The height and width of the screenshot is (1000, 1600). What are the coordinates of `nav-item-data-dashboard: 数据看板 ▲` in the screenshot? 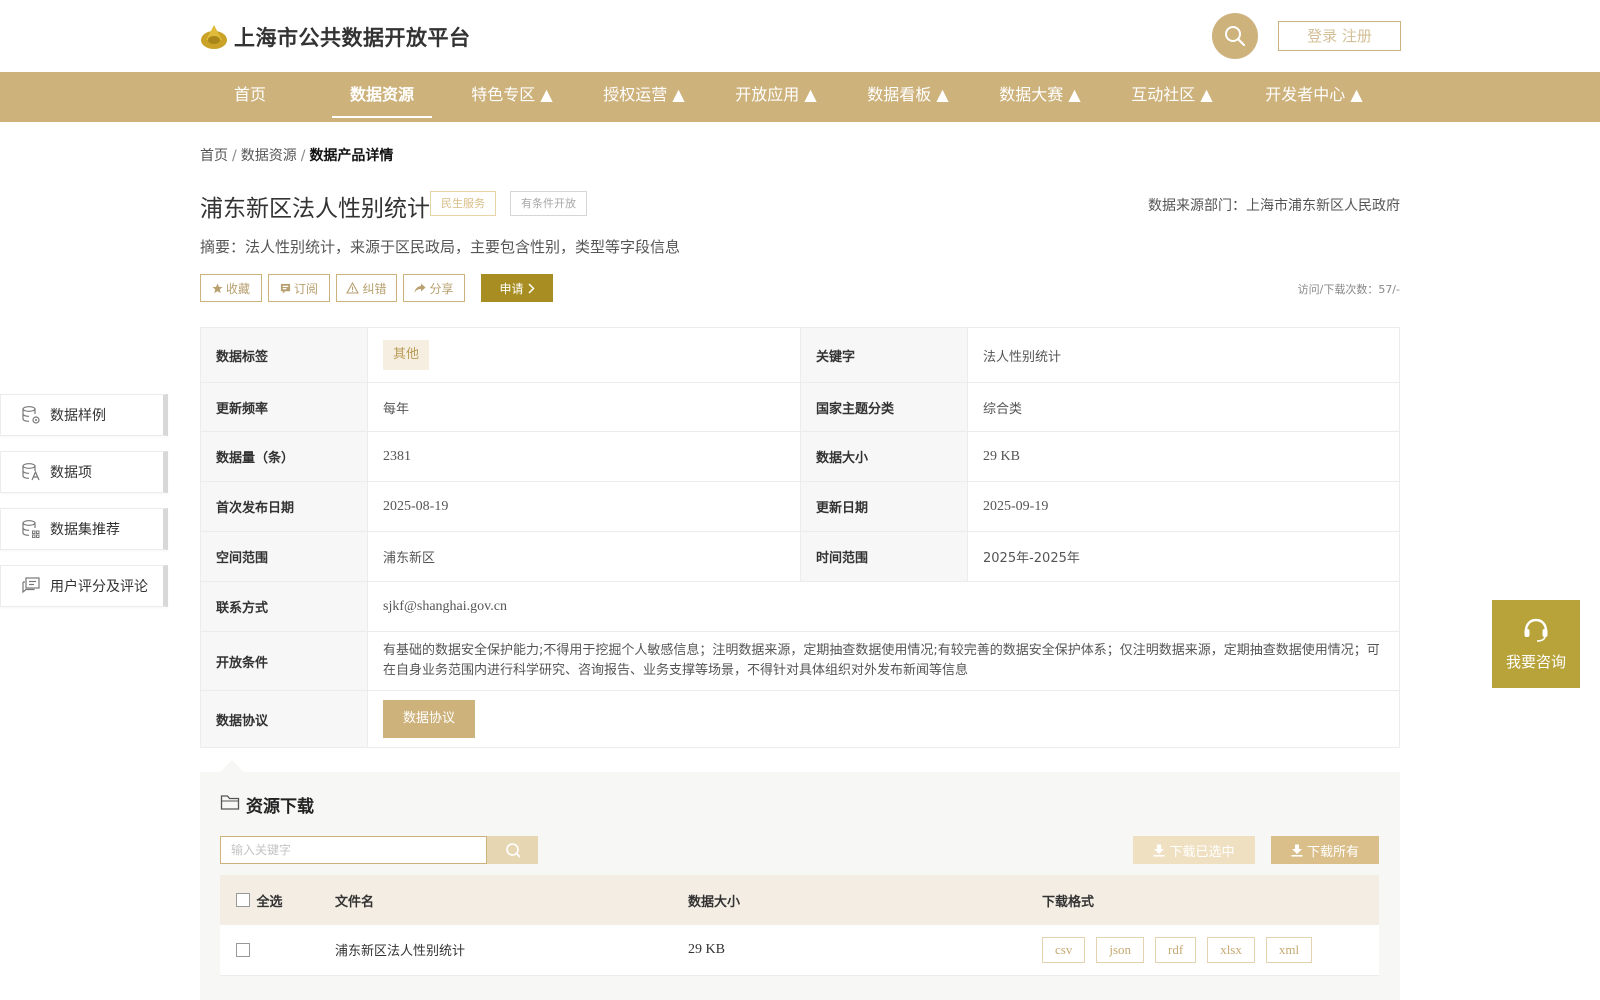 It's located at (908, 97).